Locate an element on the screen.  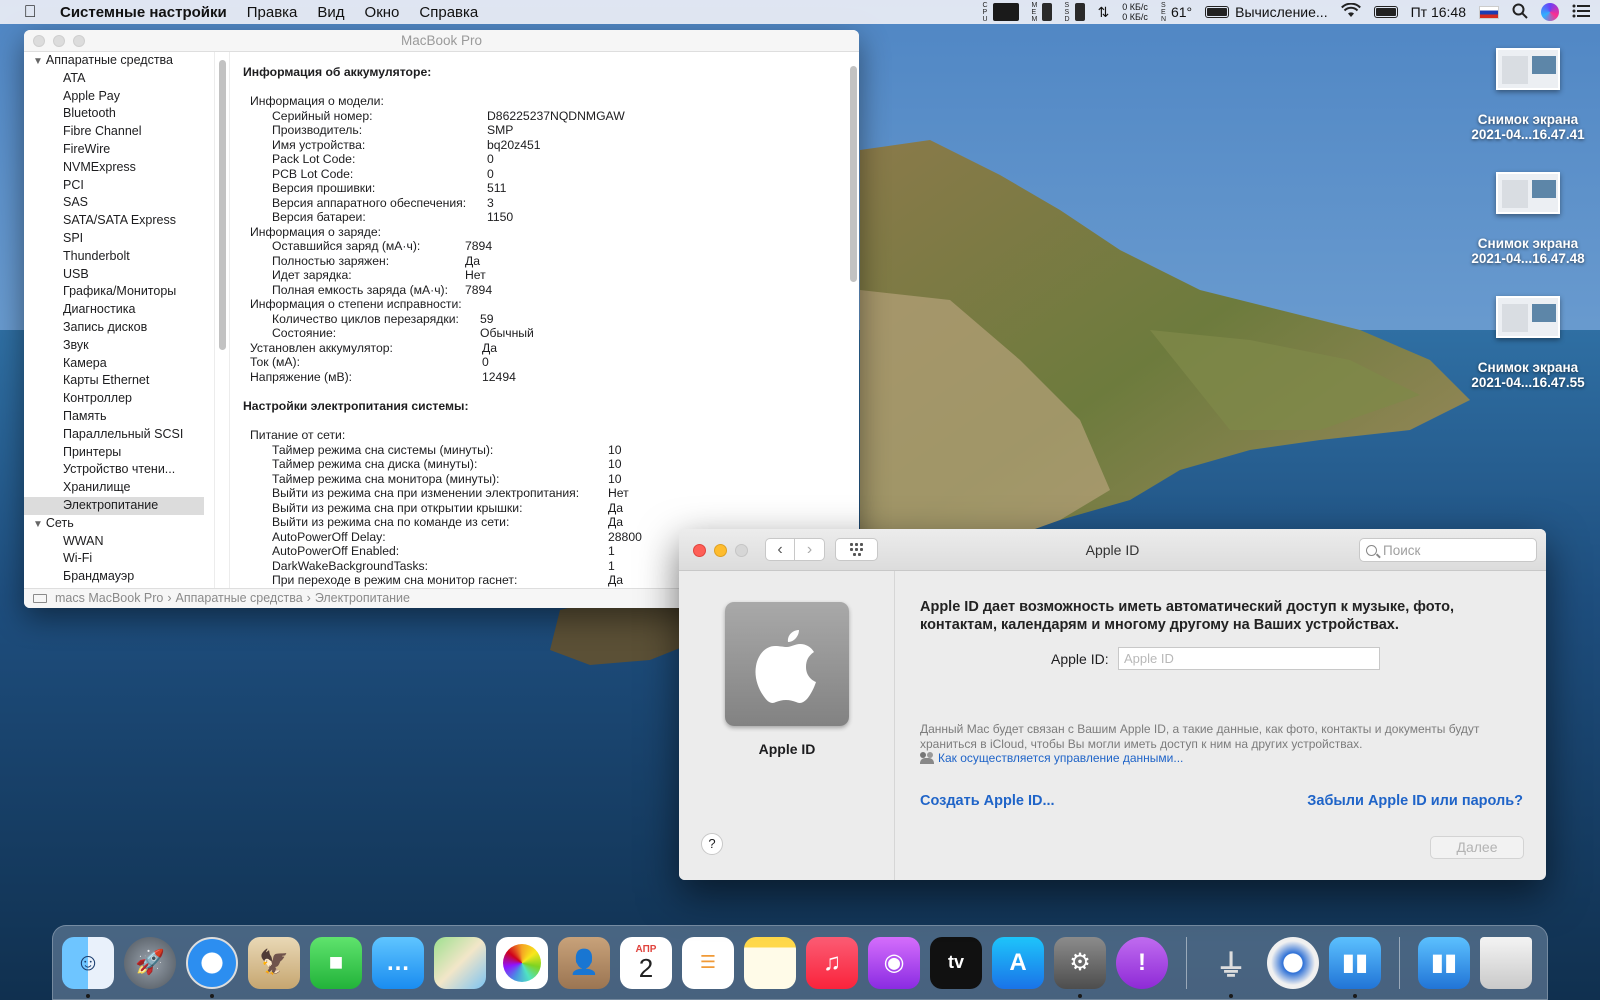
dock-notes is located at coordinates (770, 962).